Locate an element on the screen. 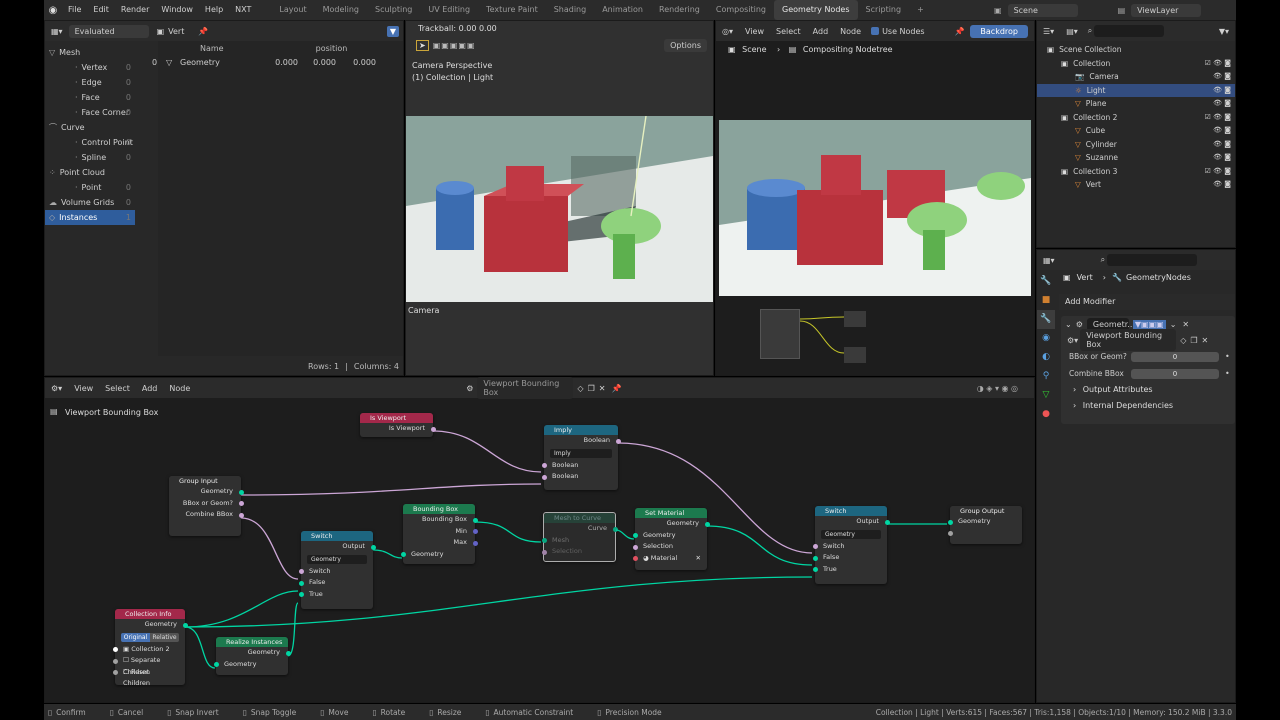 This screenshot has width=1280, height=720. is-viewport-node: Is Viewport Is Viewport is located at coordinates (398, 425).